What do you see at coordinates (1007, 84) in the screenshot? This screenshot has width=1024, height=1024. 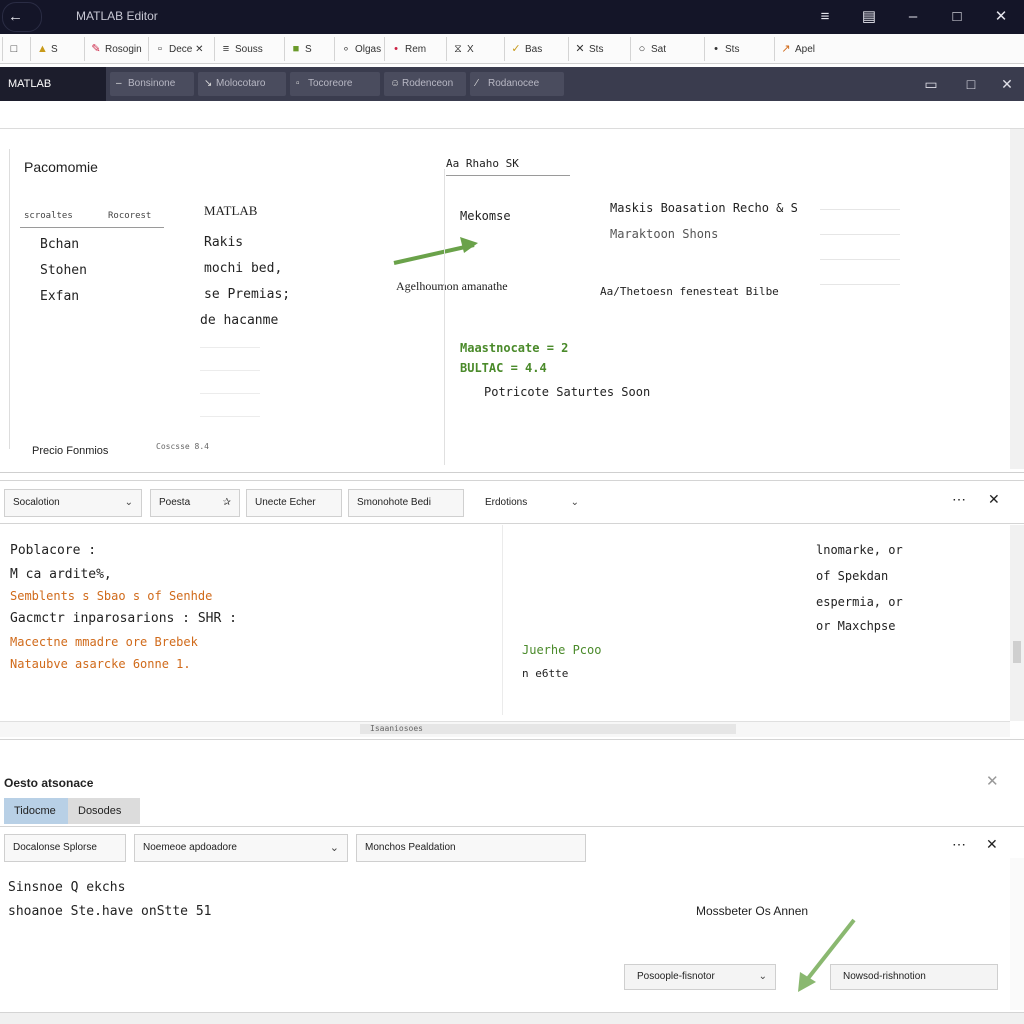 I see `close-panel-button: ✕` at bounding box center [1007, 84].